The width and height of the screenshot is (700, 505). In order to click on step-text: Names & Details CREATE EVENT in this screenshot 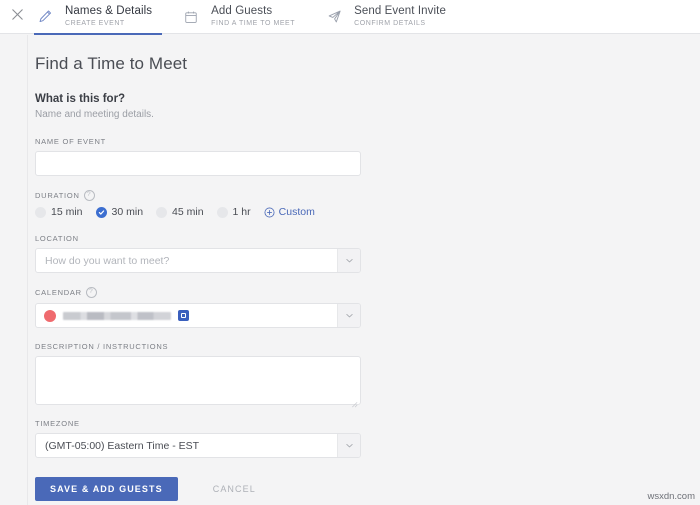, I will do `click(109, 16)`.